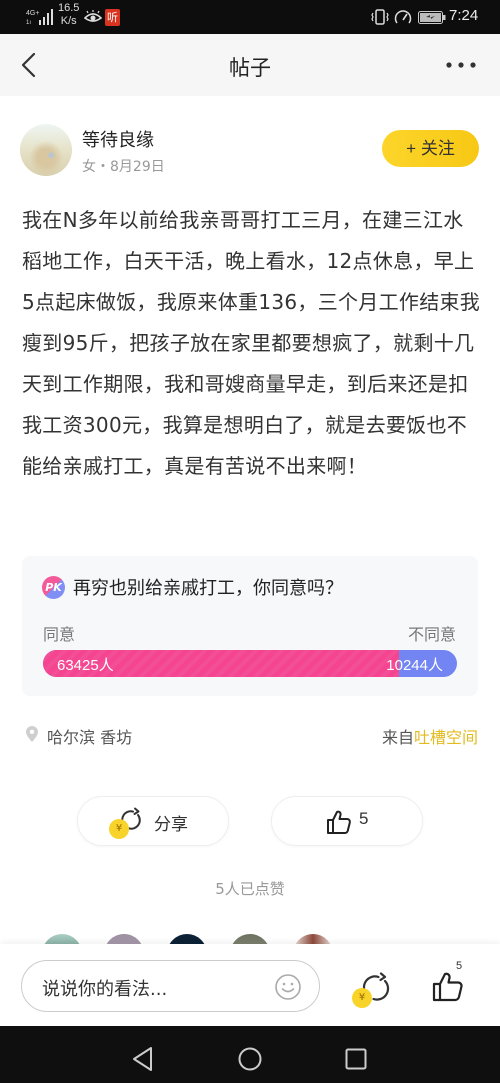  I want to click on page-title: 帖子, so click(250, 68).